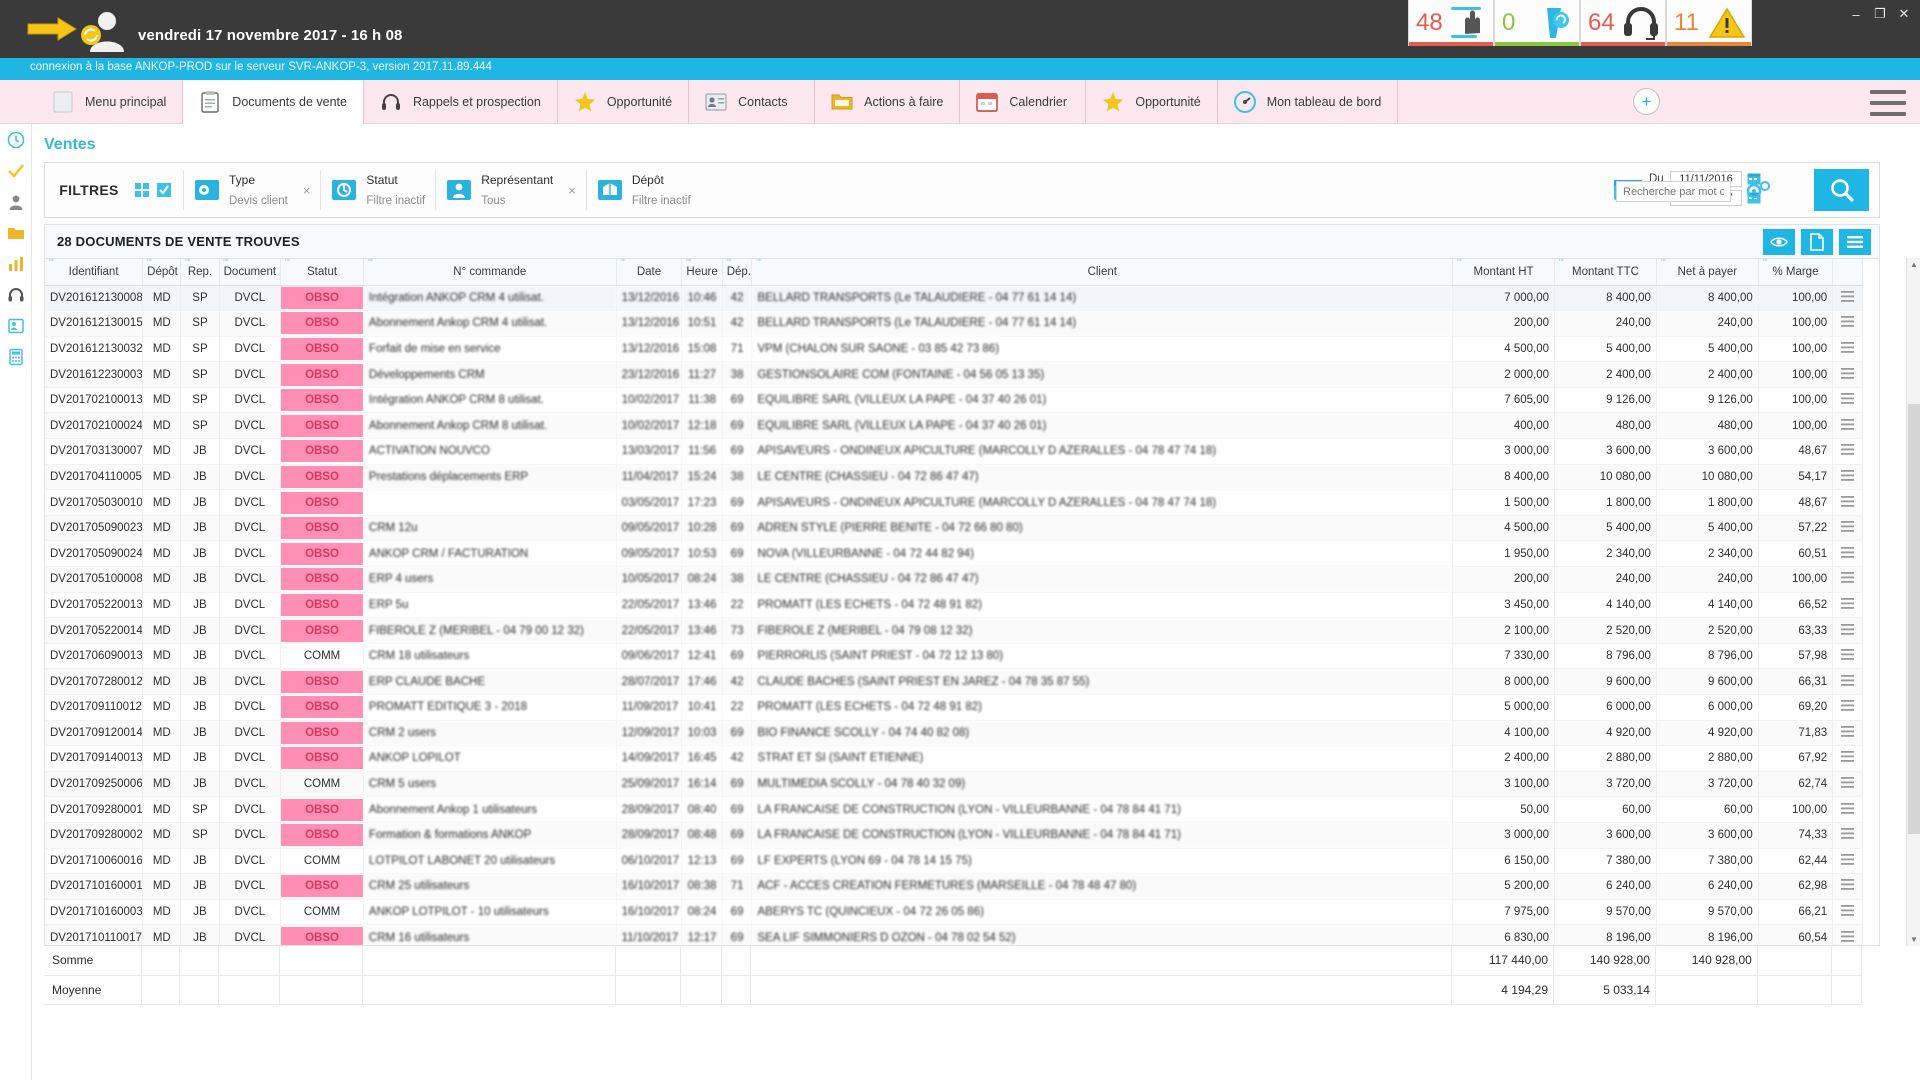 The image size is (1920, 1080). What do you see at coordinates (52, 29) in the screenshot?
I see `back-arrow-icon` at bounding box center [52, 29].